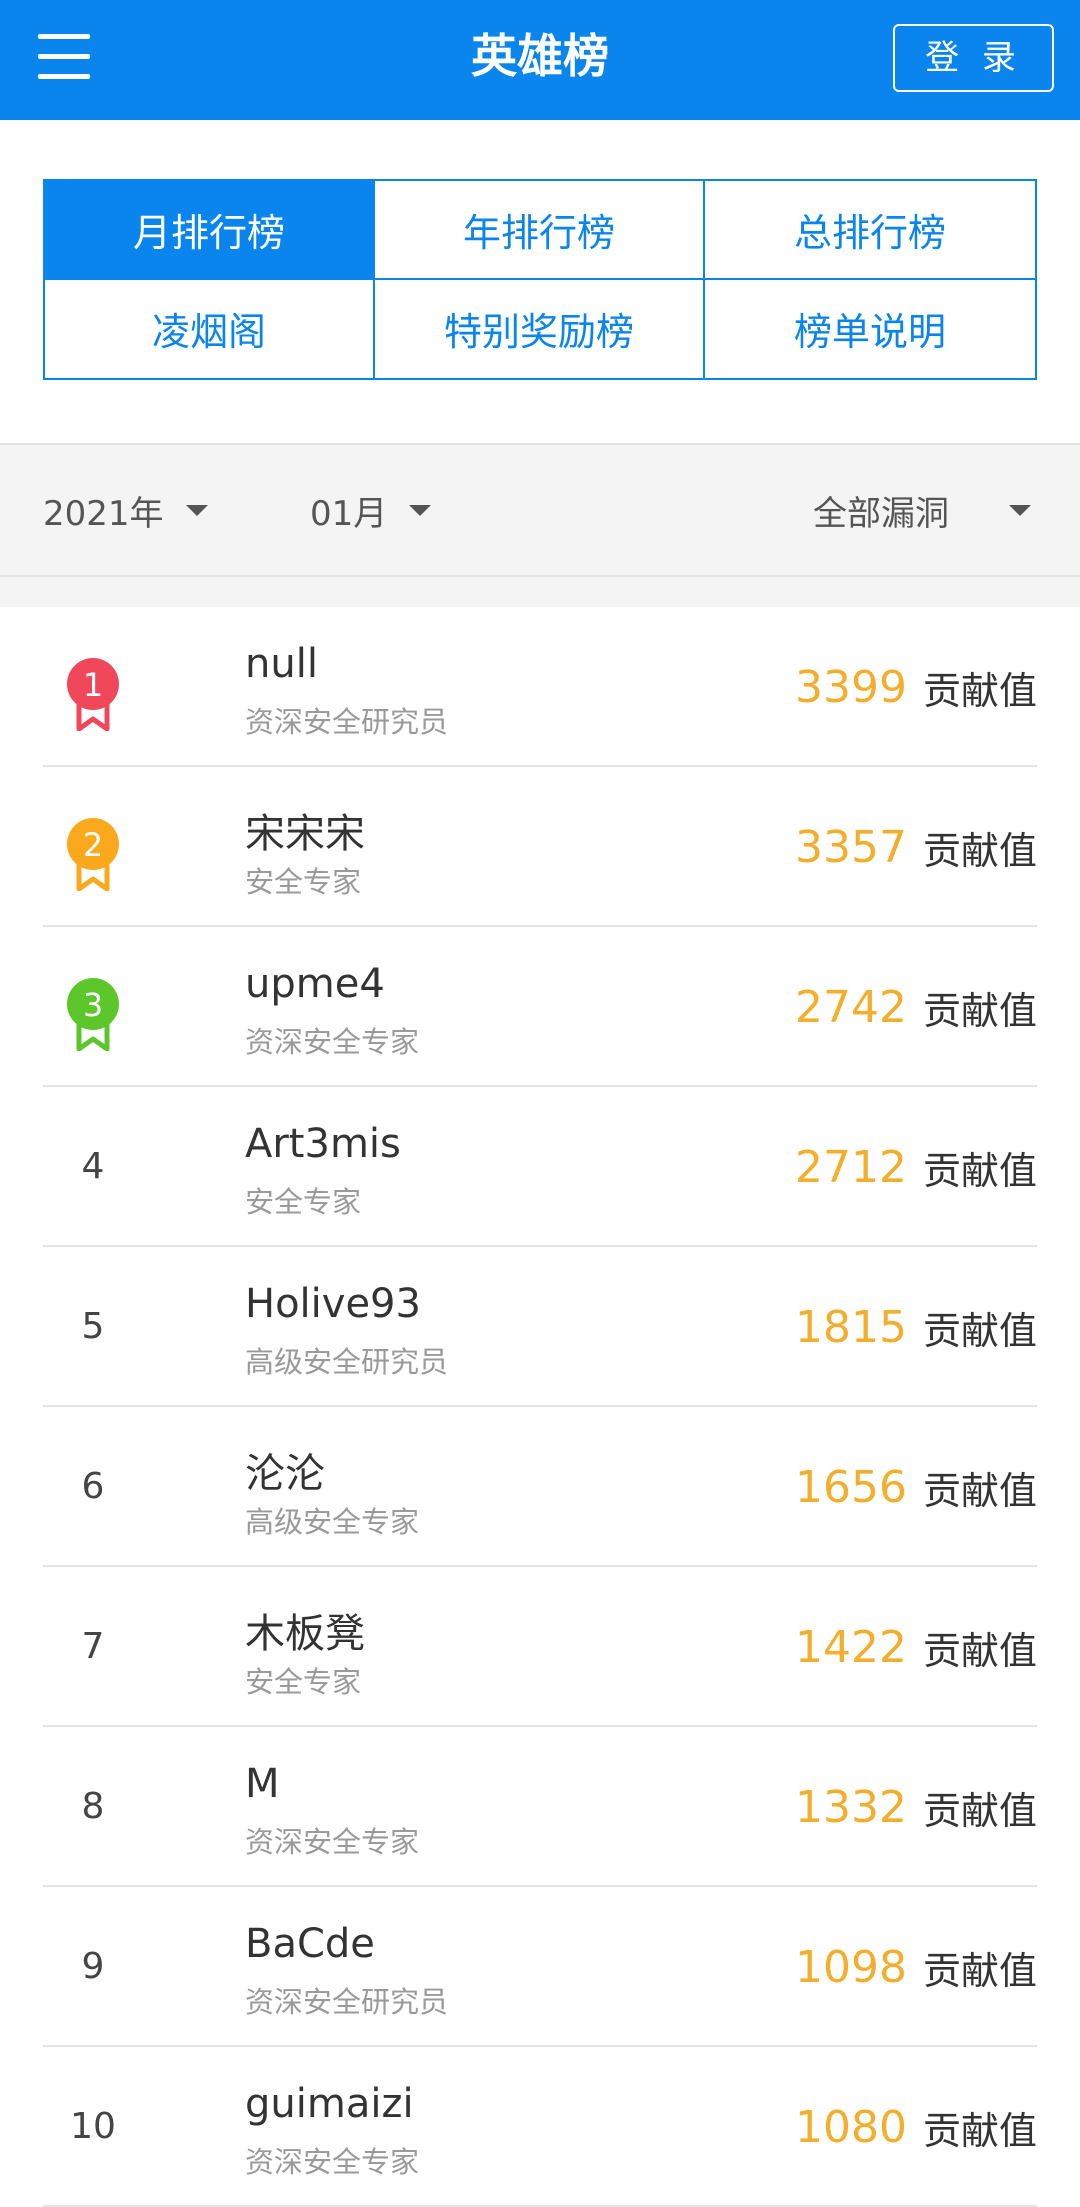  What do you see at coordinates (540, 1327) in the screenshot?
I see `ranking-row: 5 Holive93 高级安全研究员 1815 贡献值` at bounding box center [540, 1327].